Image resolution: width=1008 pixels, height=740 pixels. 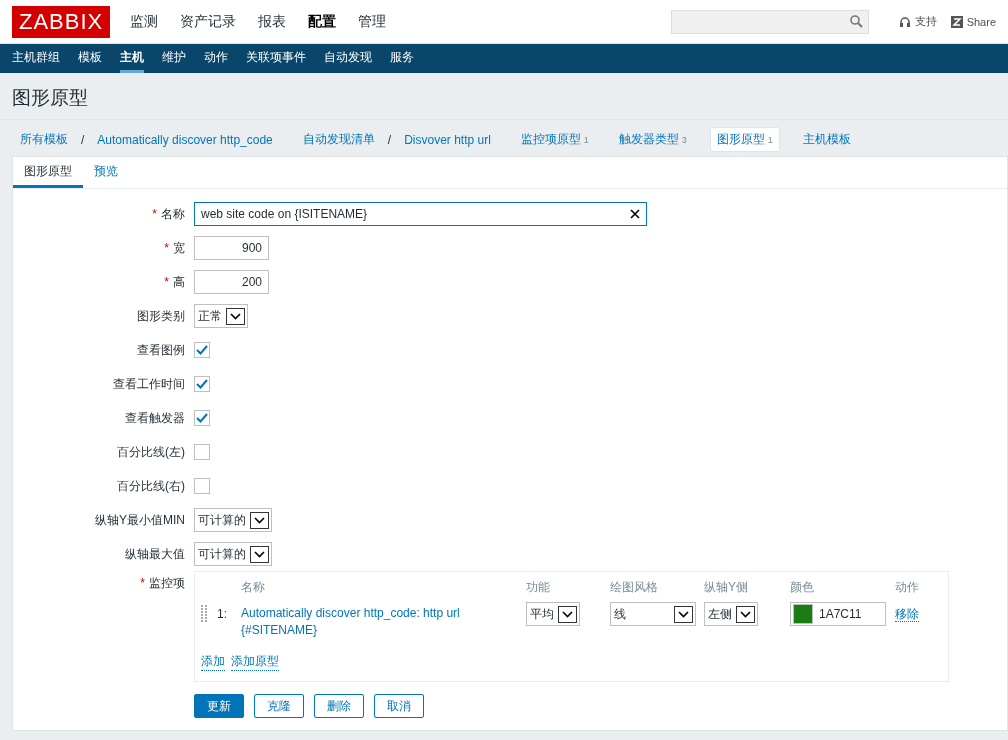 What do you see at coordinates (44, 139) in the screenshot?
I see `breadcrumb-link: 所有模板` at bounding box center [44, 139].